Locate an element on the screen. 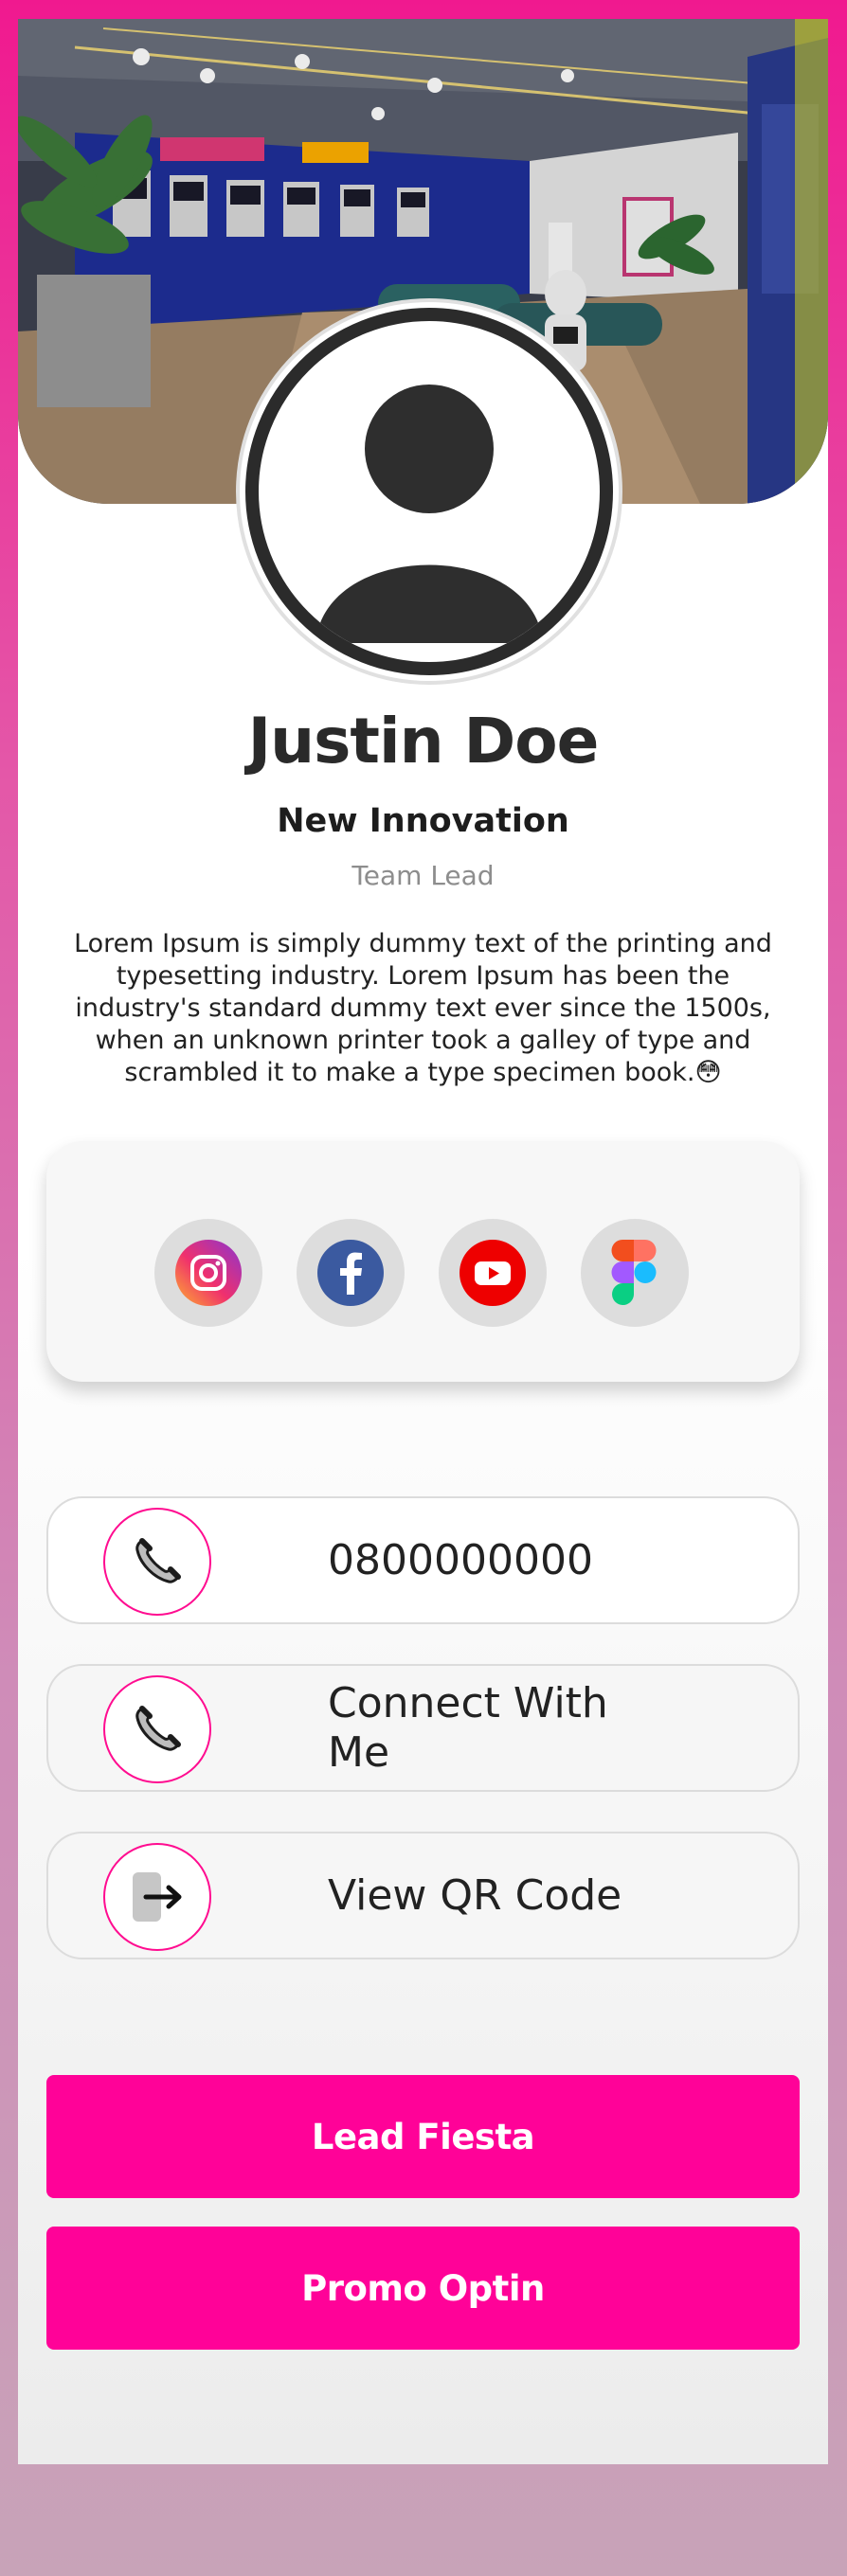  facebook-button is located at coordinates (351, 1273).